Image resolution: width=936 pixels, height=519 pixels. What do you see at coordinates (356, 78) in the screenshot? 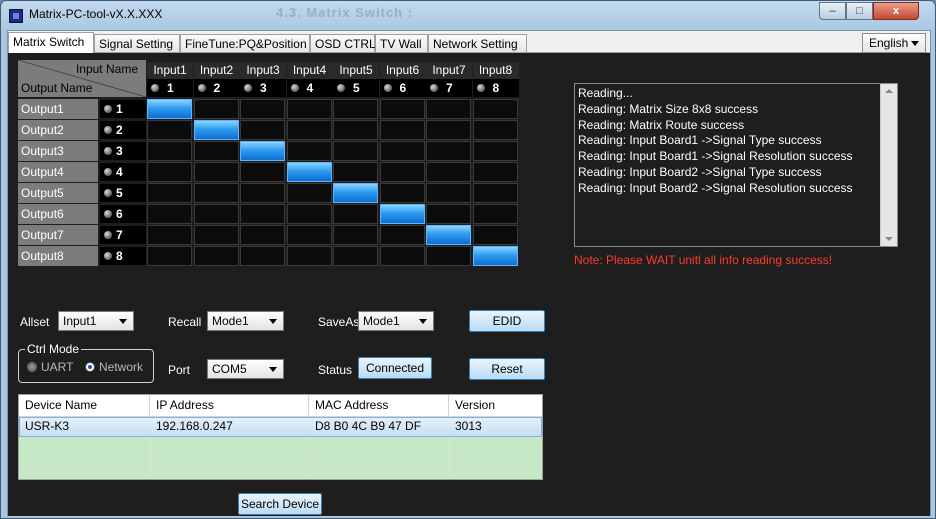
I see `input-header-5: Input5 5` at bounding box center [356, 78].